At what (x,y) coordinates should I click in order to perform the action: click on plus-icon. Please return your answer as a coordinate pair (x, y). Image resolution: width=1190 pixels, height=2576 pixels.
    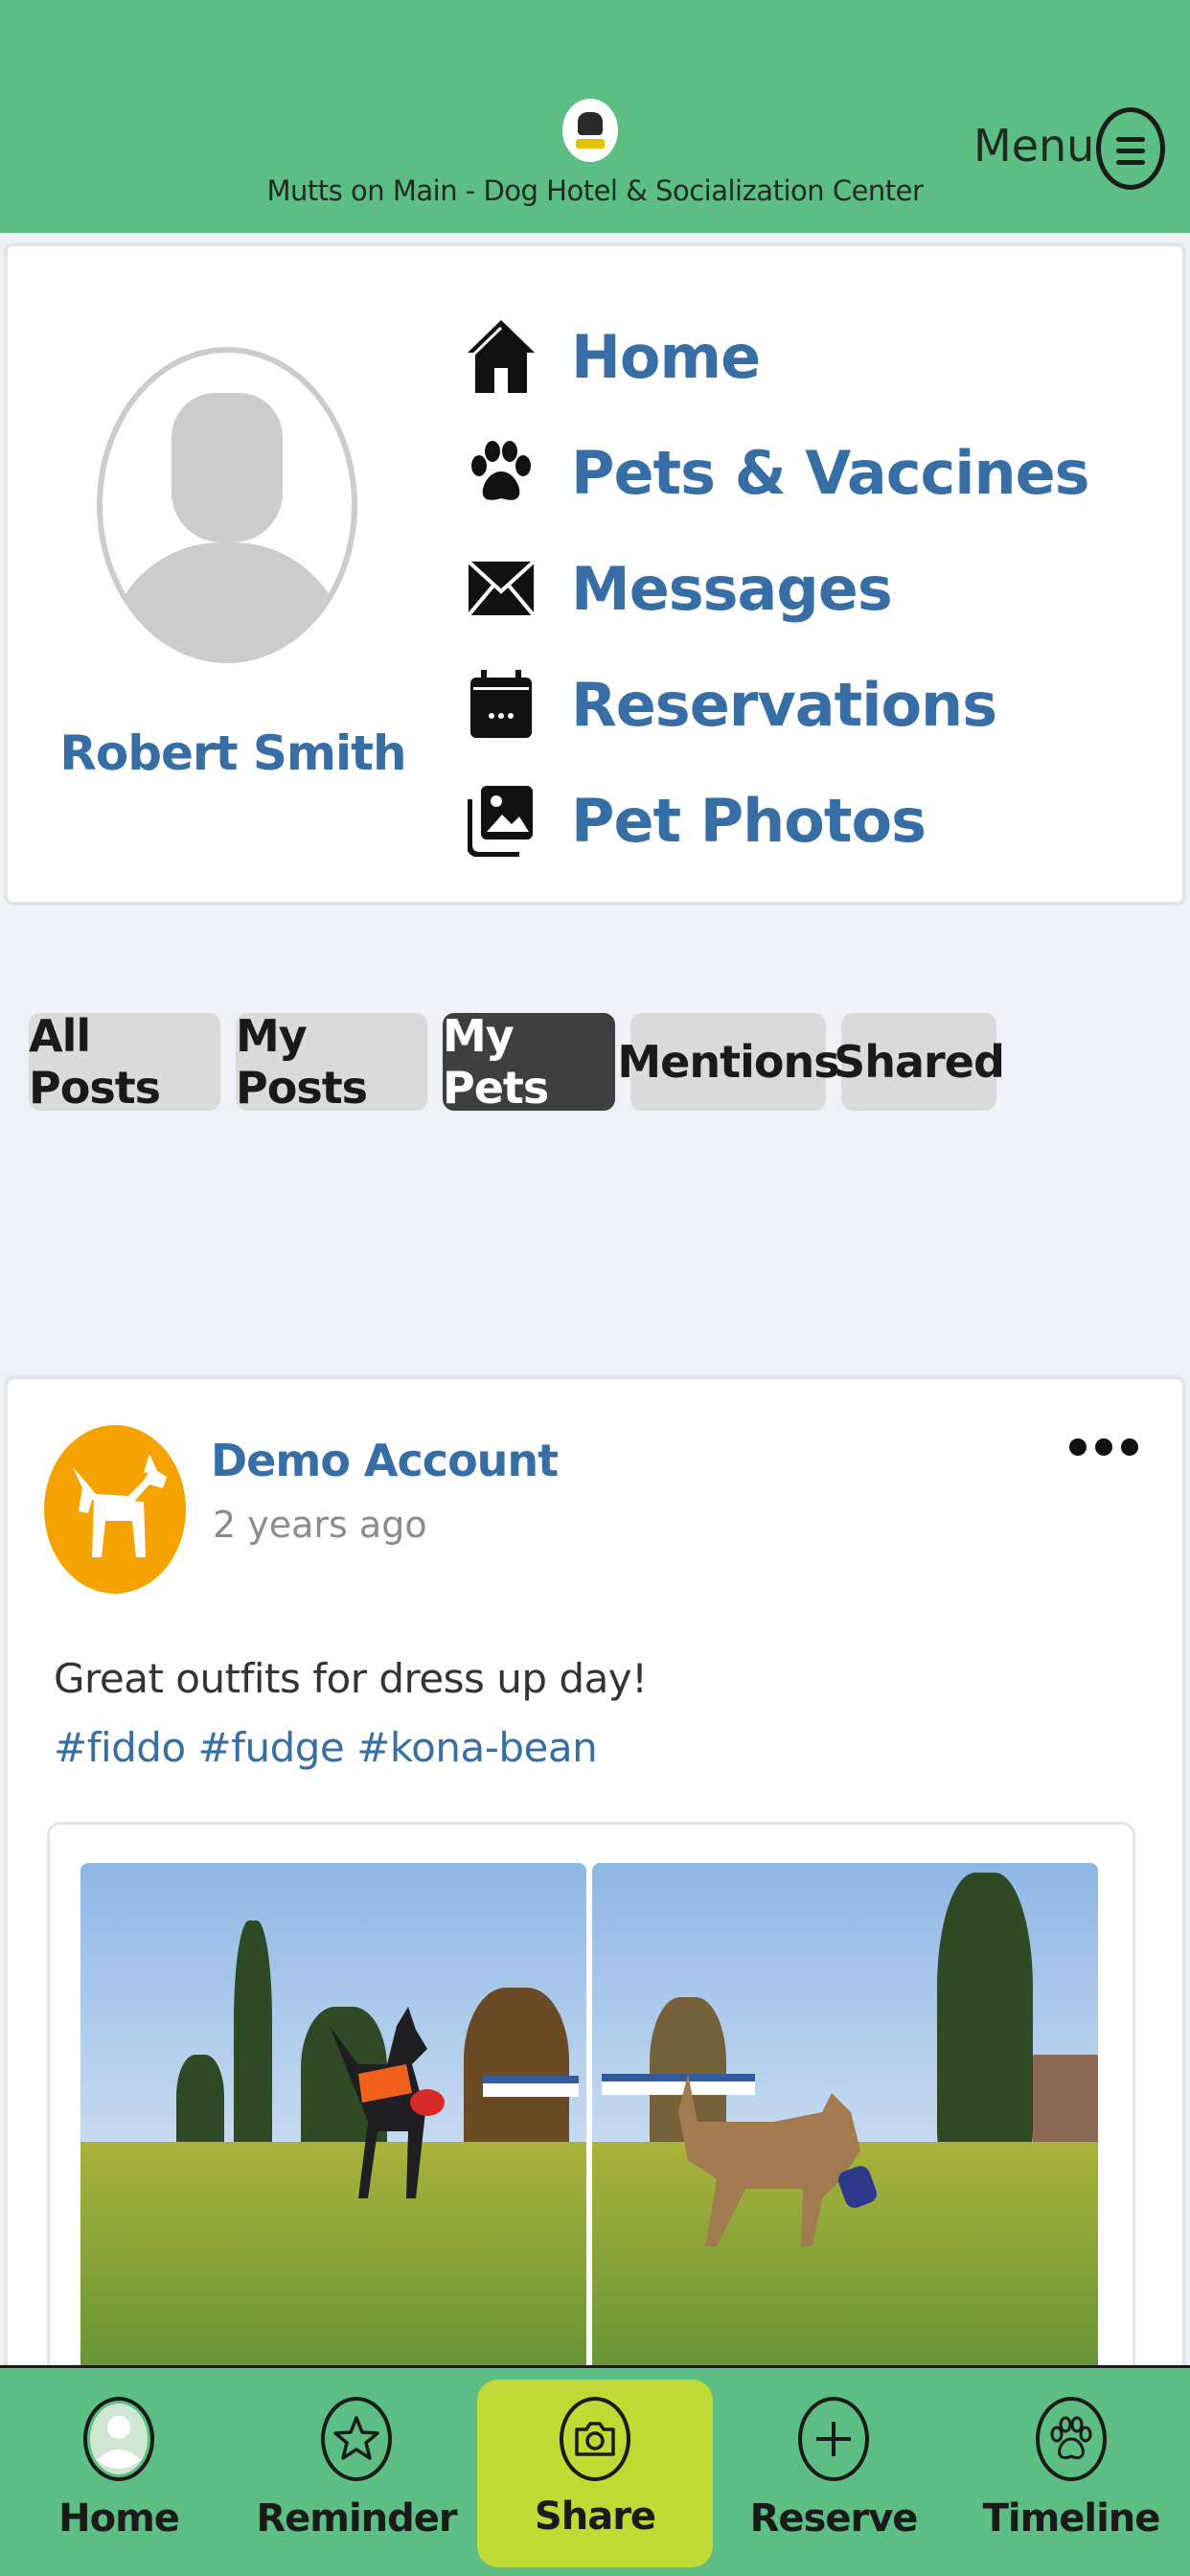
    Looking at the image, I should click on (834, 2439).